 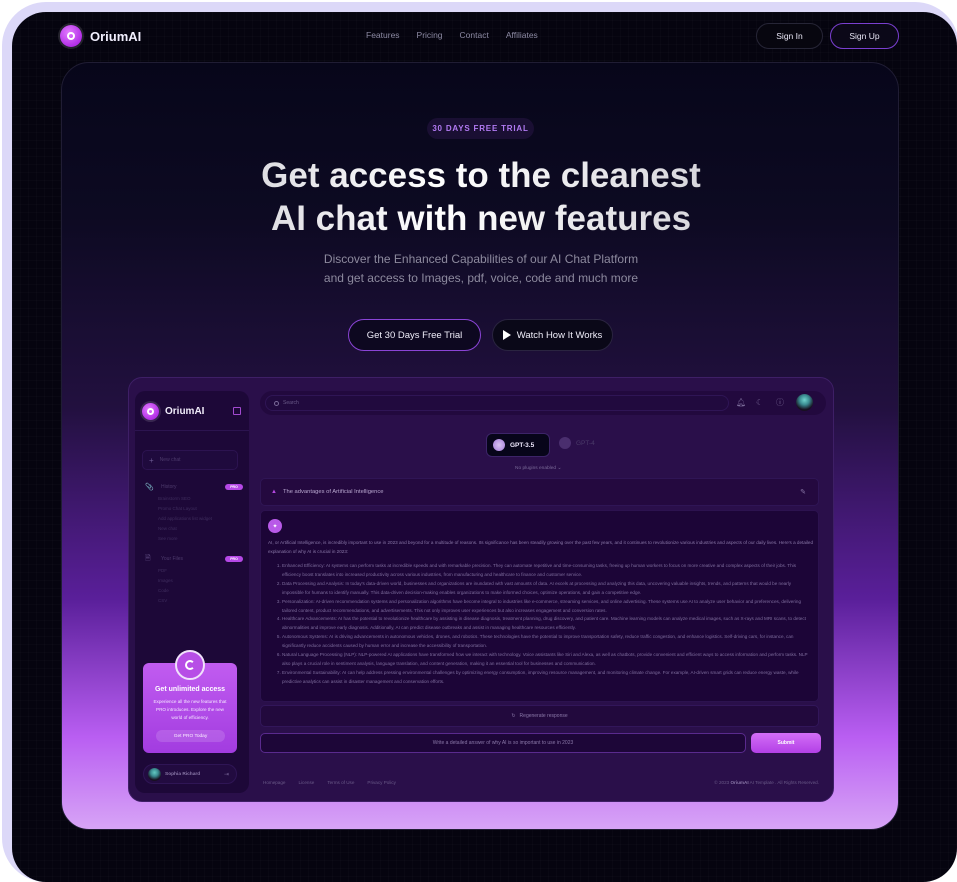 What do you see at coordinates (200, 499) in the screenshot?
I see `history-item: Brainstorm SEO` at bounding box center [200, 499].